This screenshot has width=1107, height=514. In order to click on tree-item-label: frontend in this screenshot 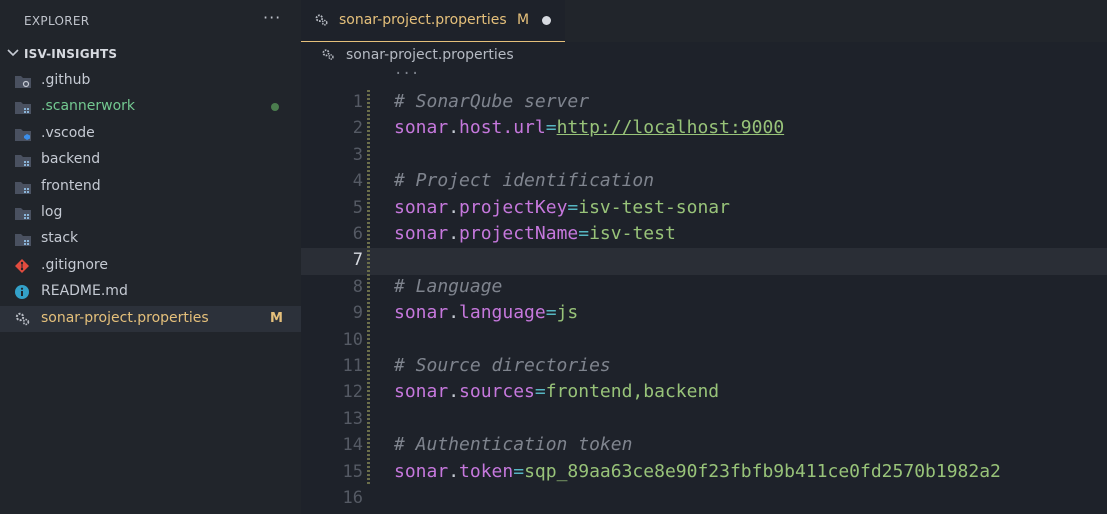, I will do `click(71, 185)`.